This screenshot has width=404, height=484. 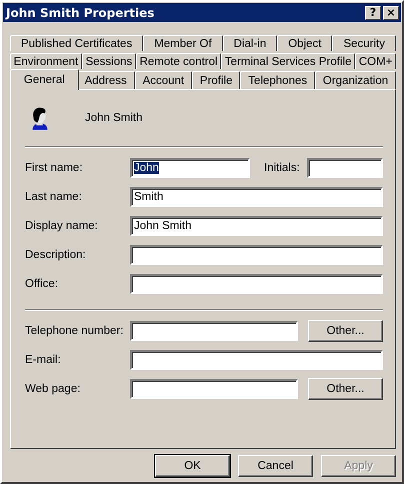 I want to click on dialog-button: OK, so click(x=192, y=466).